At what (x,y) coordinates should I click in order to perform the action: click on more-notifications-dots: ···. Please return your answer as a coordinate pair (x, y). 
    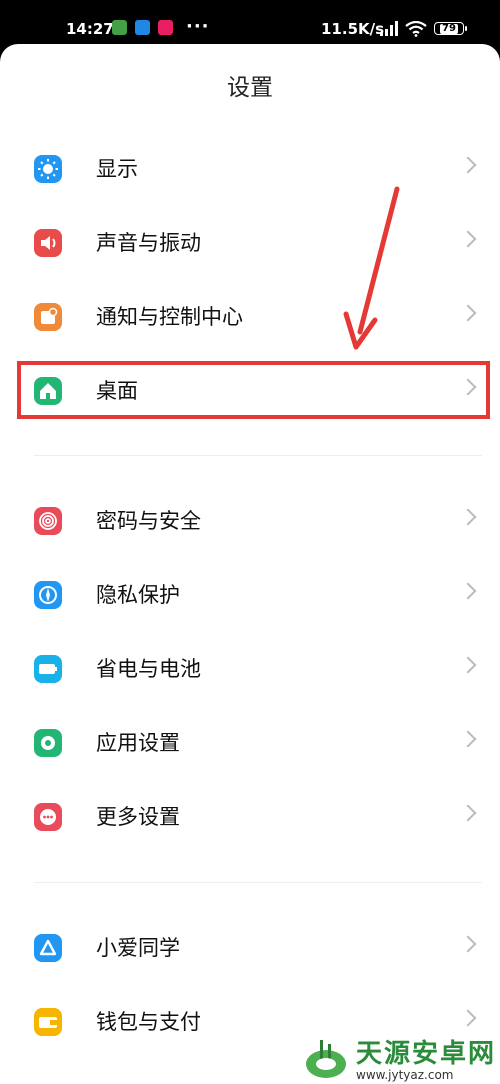
    Looking at the image, I should click on (198, 26).